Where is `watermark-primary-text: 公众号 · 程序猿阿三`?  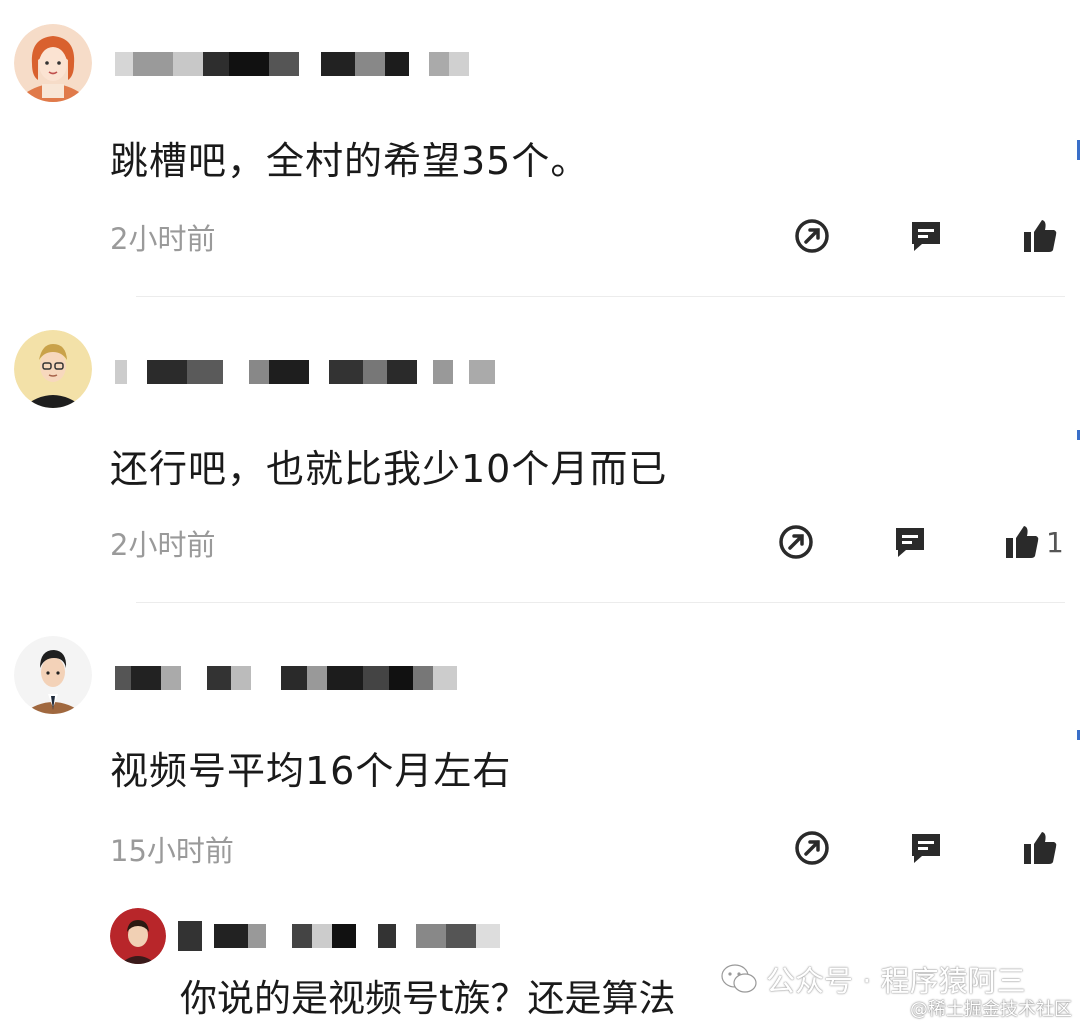
watermark-primary-text: 公众号 · 程序猿阿三 is located at coordinates (896, 981).